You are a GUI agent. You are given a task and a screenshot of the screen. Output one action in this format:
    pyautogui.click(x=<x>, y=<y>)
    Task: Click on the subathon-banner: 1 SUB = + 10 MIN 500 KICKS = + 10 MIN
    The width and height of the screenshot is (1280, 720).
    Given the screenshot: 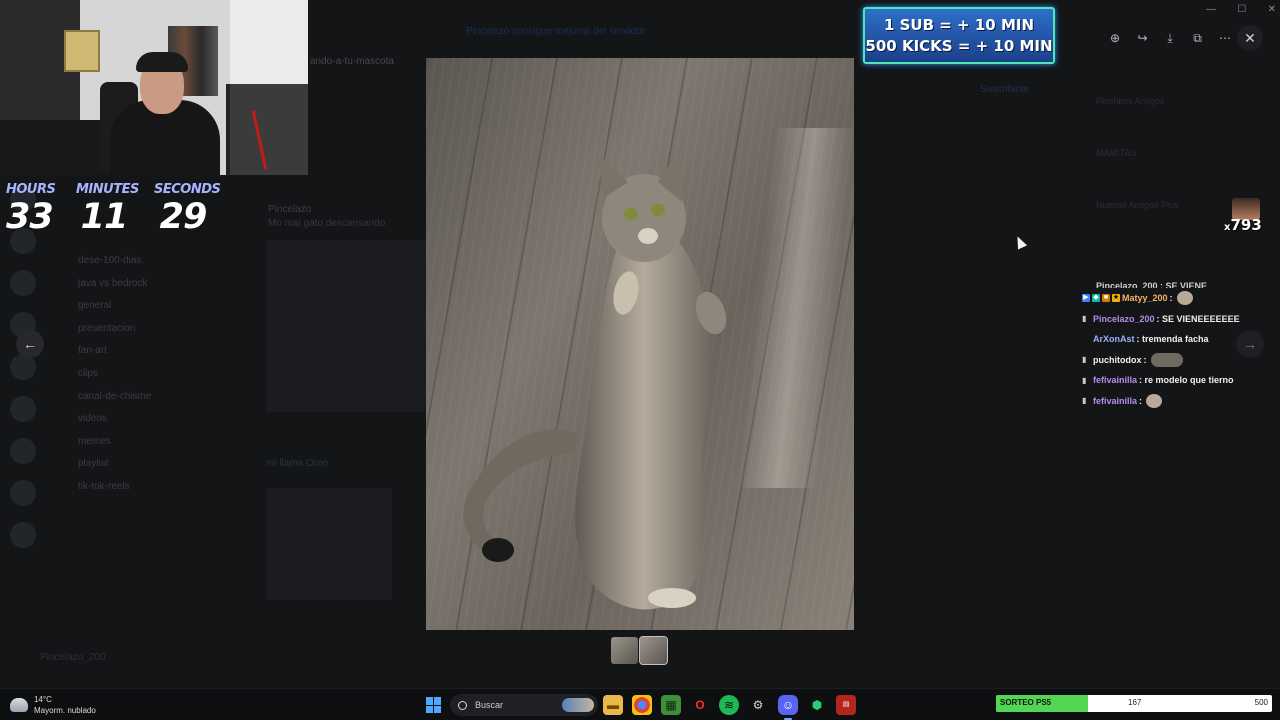 What is the action you would take?
    pyautogui.click(x=959, y=35)
    